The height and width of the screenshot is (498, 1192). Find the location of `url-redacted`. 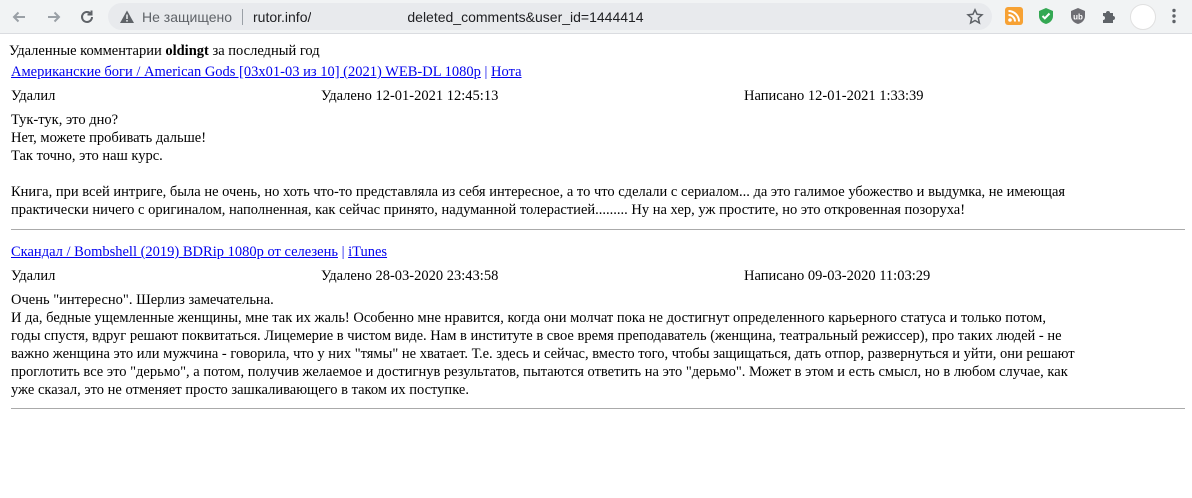

url-redacted is located at coordinates (359, 16).